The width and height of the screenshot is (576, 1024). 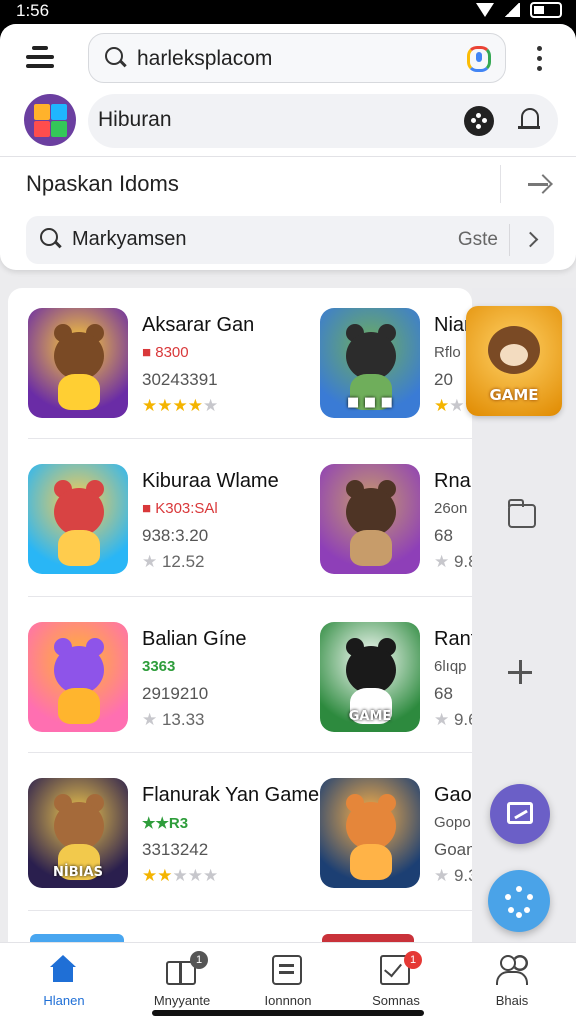 What do you see at coordinates (50, 120) in the screenshot?
I see `avatar` at bounding box center [50, 120].